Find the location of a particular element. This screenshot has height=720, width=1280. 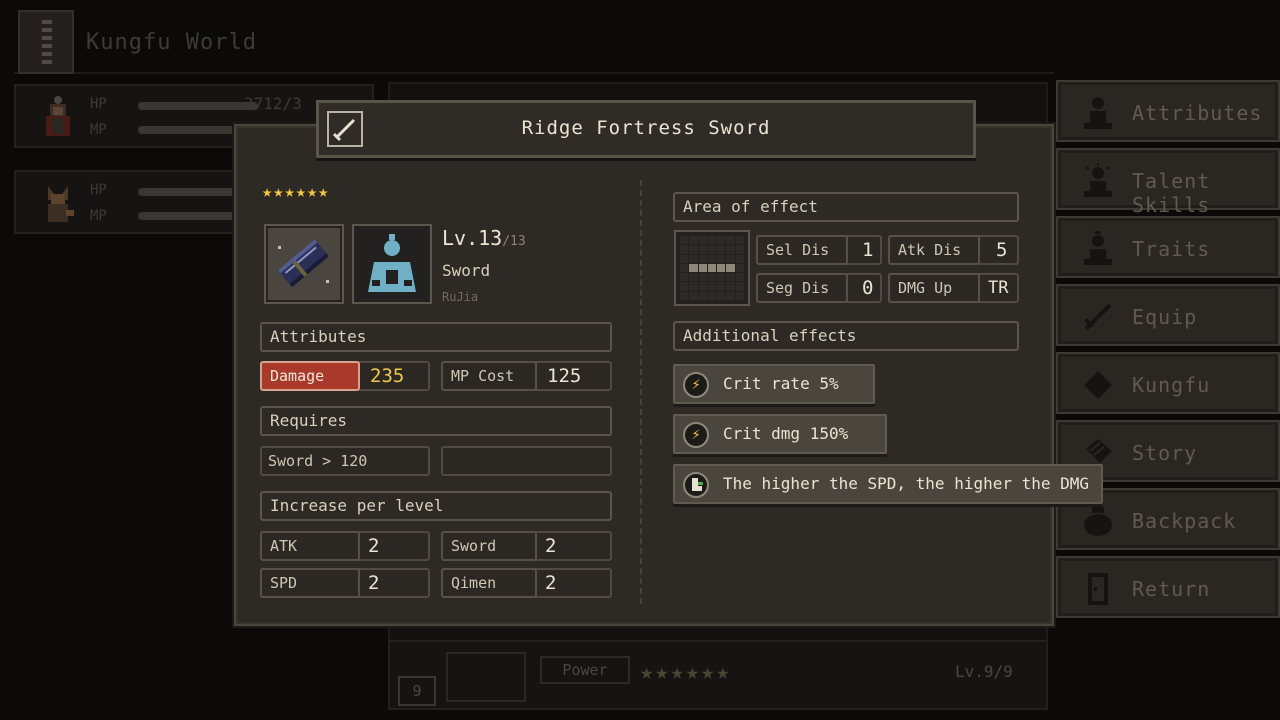

figure-heart-icon is located at coordinates (1098, 249).